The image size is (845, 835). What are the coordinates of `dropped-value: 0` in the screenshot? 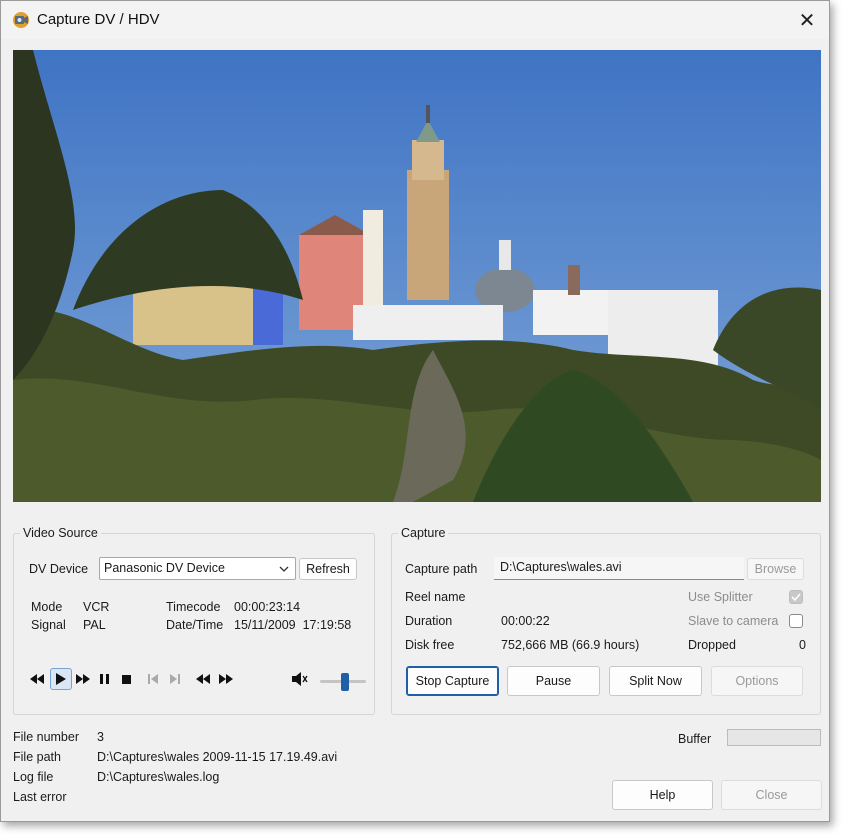 It's located at (802, 645).